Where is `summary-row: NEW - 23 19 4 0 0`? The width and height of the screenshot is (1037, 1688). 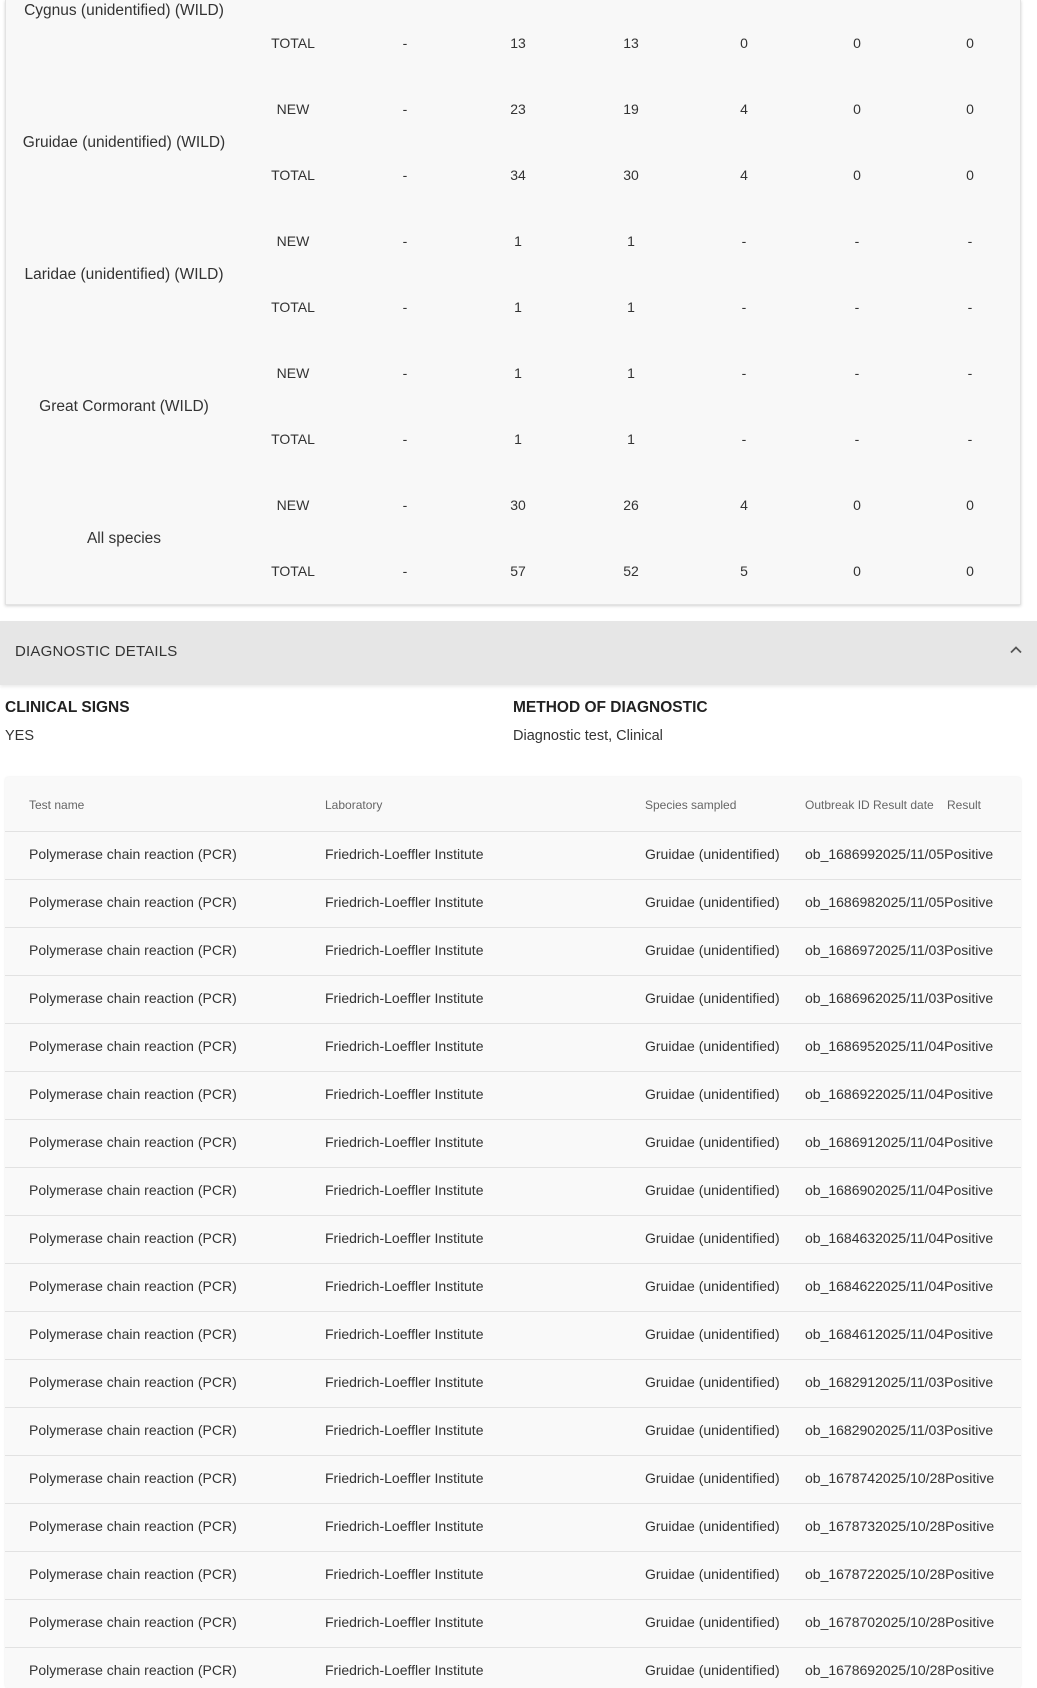 summary-row: NEW - 23 19 4 0 0 is located at coordinates (514, 111).